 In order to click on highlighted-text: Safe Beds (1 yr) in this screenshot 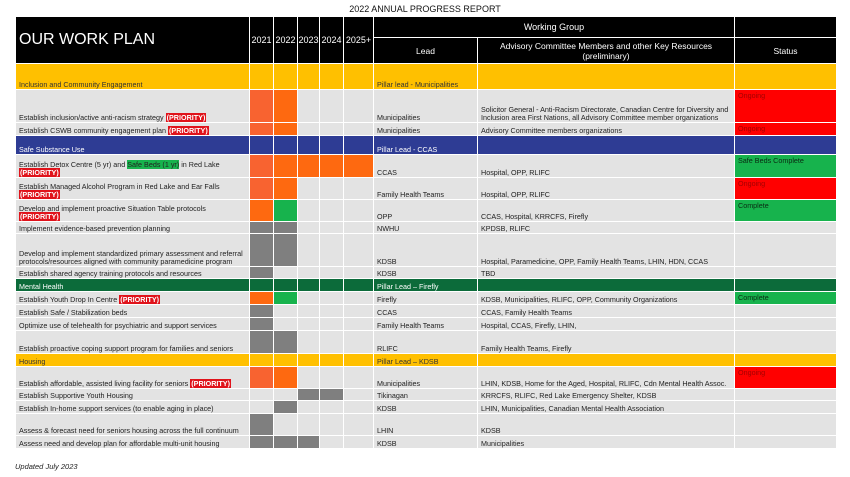, I will do `click(153, 164)`.